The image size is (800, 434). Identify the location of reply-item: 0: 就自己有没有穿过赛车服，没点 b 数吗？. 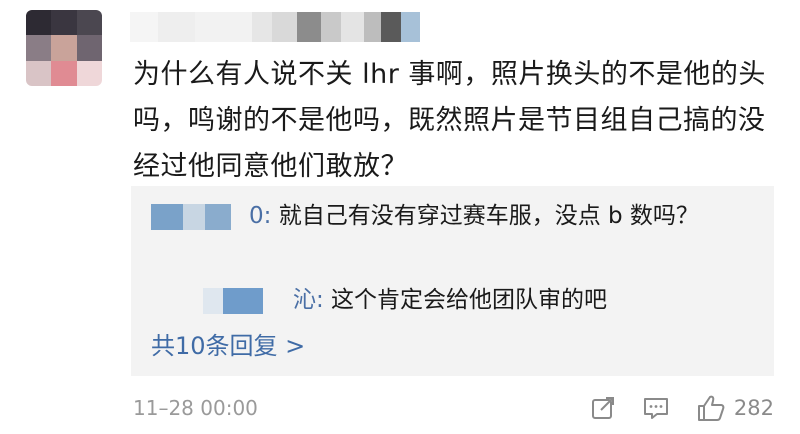
(456, 216).